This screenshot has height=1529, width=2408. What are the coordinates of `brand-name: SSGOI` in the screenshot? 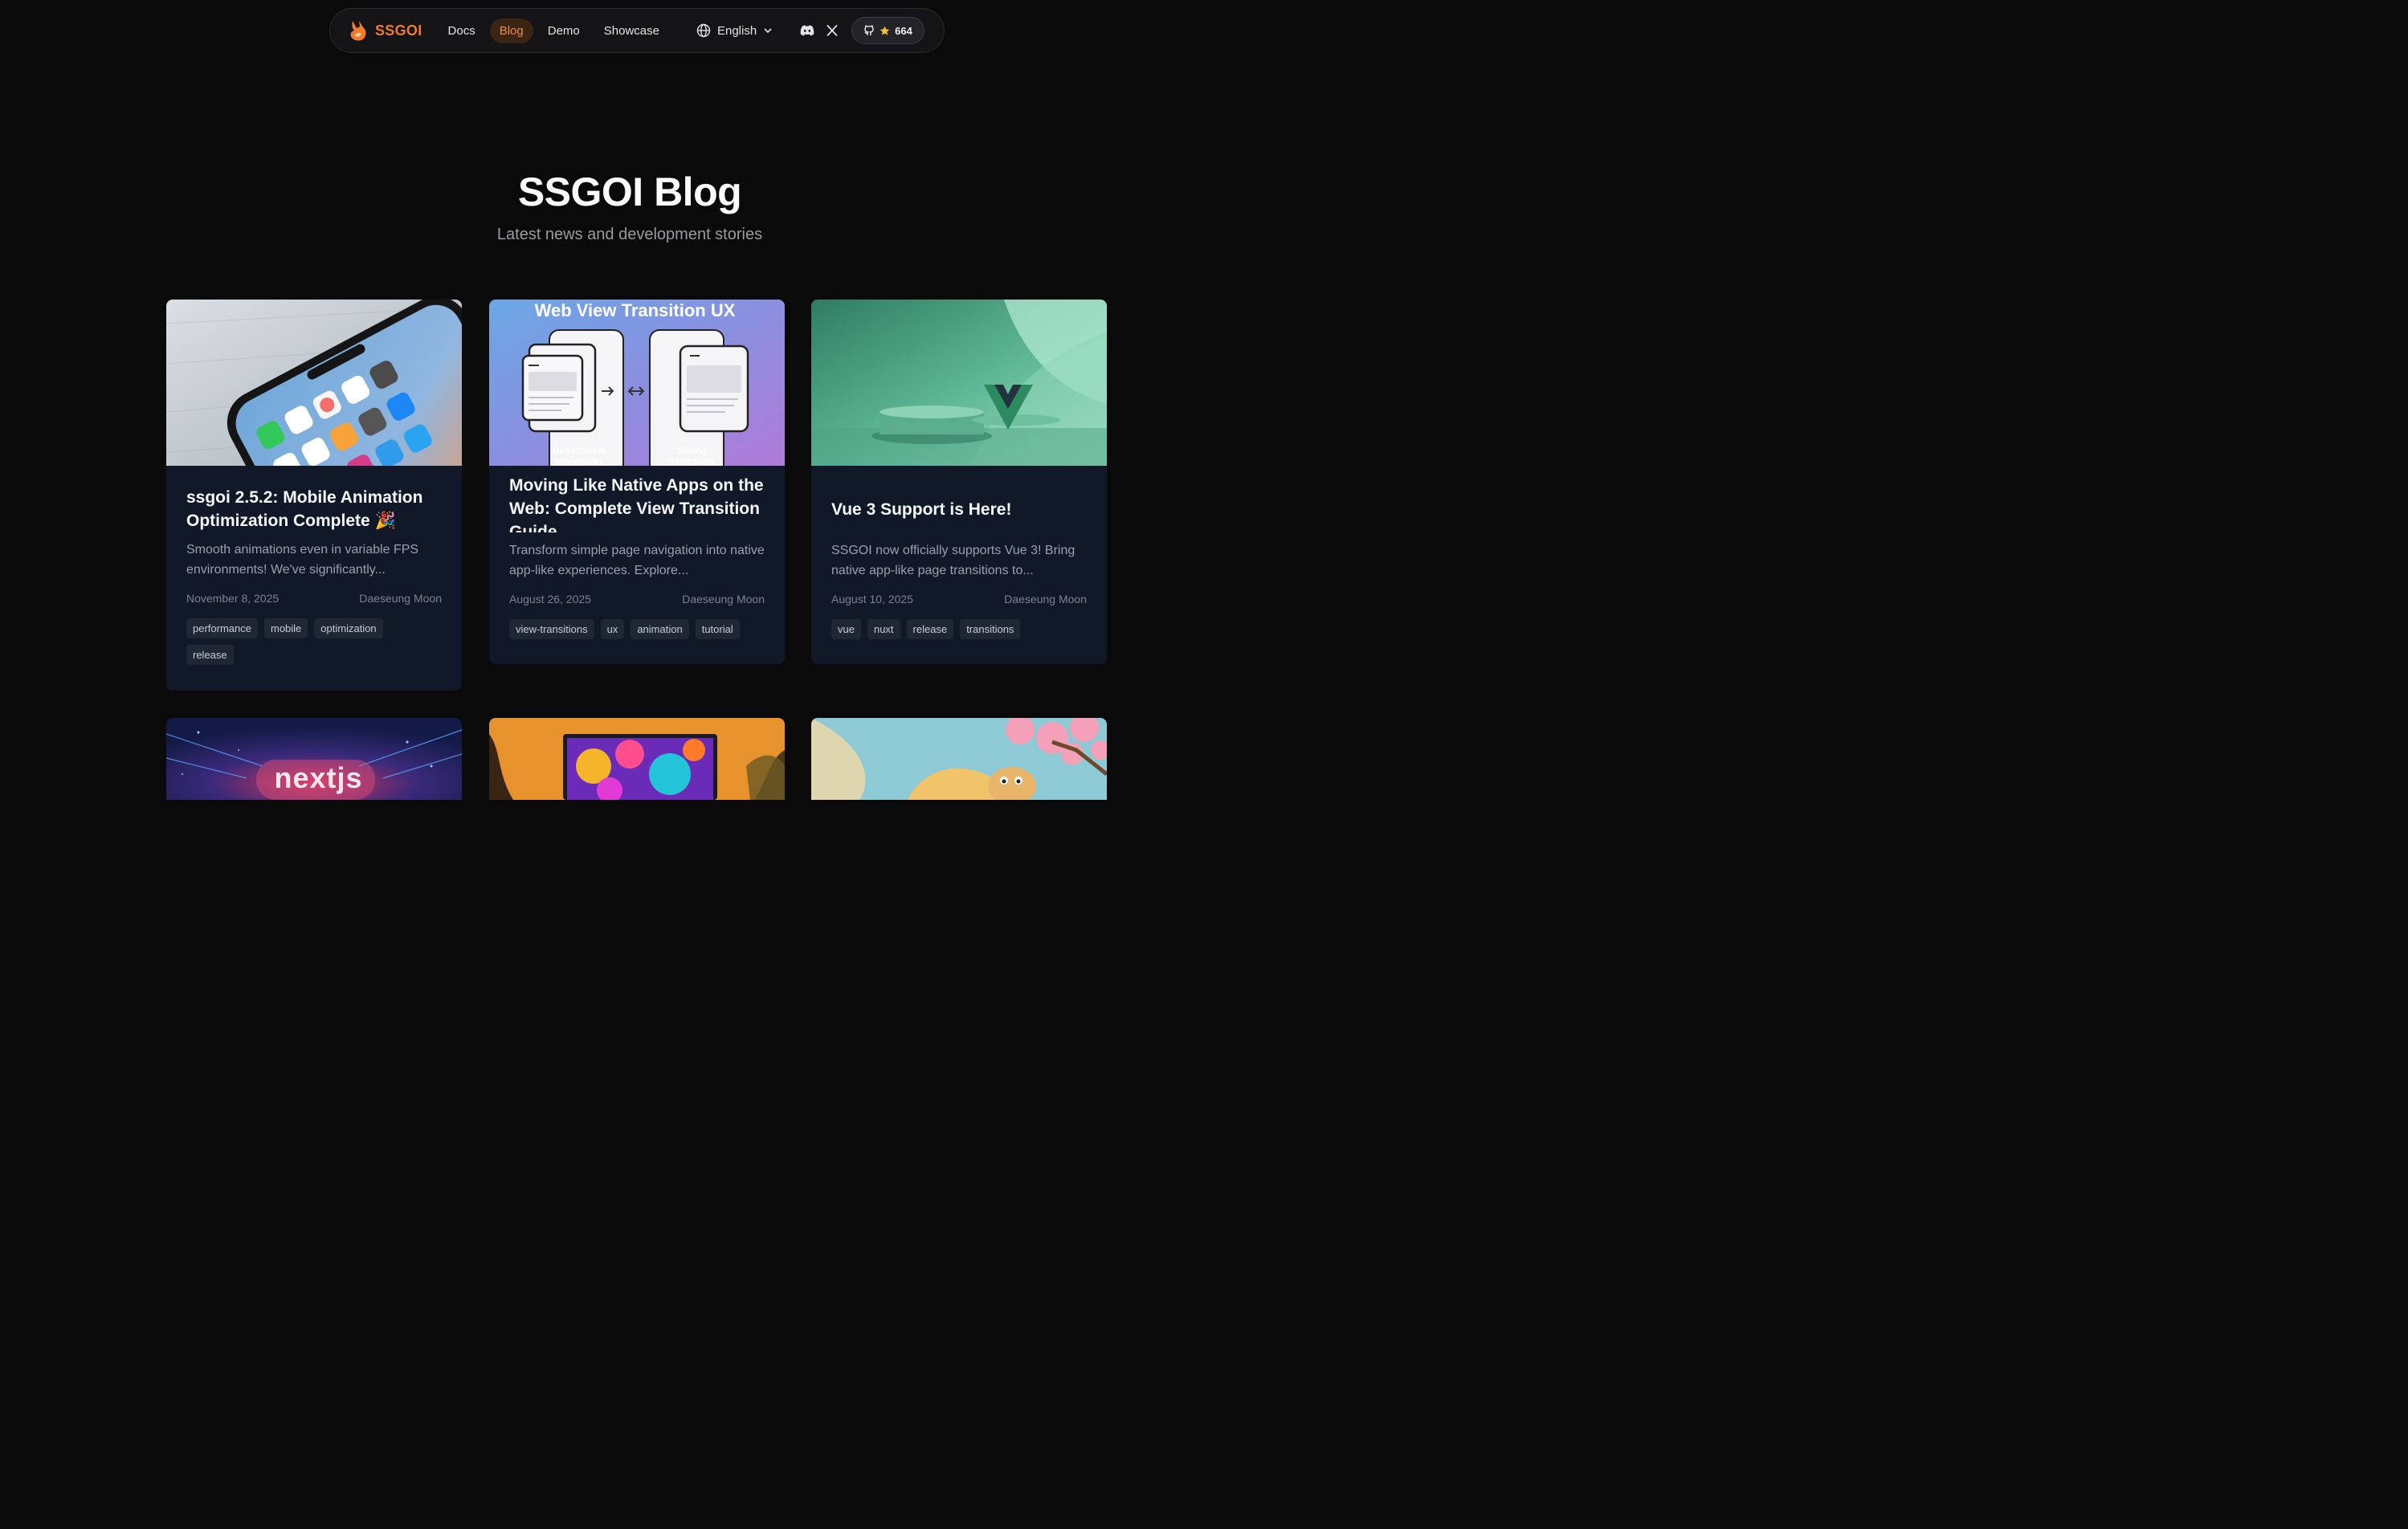 It's located at (398, 30).